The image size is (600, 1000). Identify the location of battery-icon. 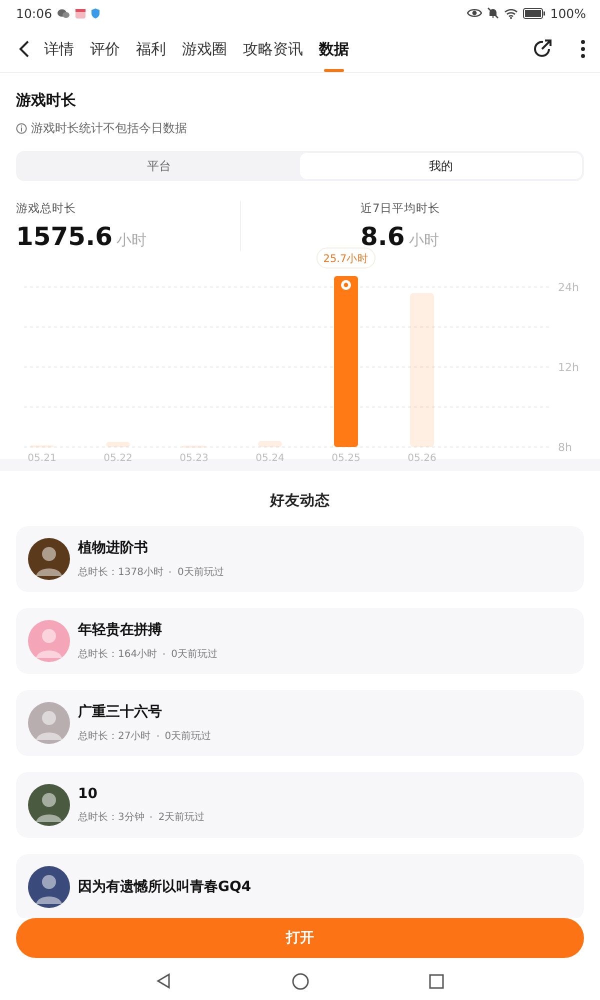
(534, 13).